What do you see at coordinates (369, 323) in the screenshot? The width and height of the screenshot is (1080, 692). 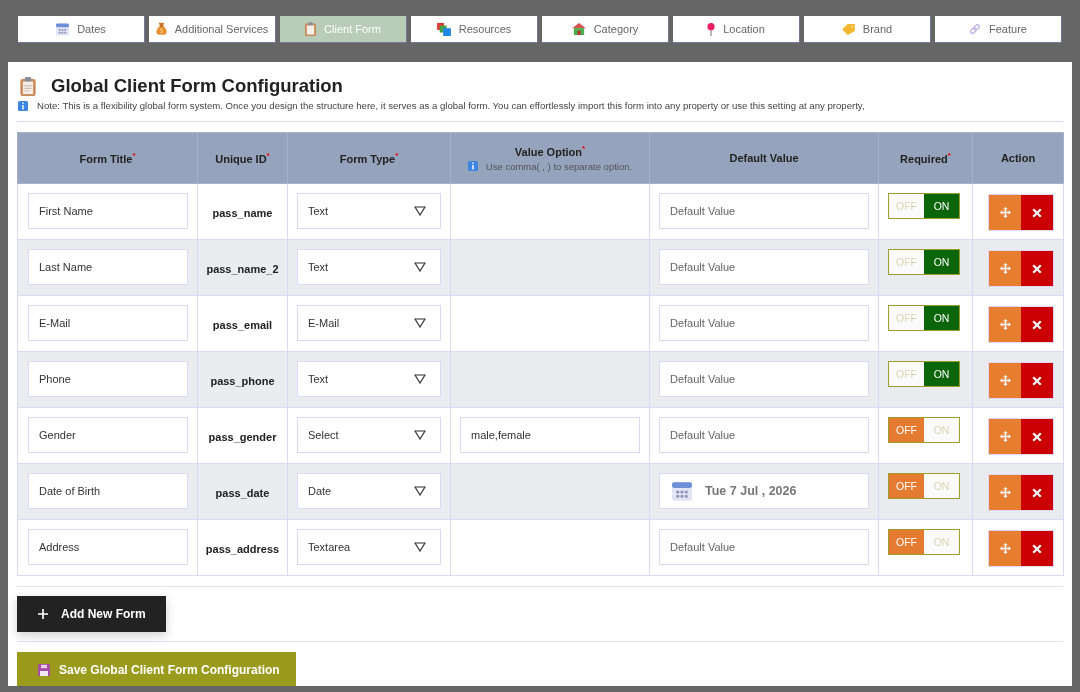 I see `form-type-select: E-Mail` at bounding box center [369, 323].